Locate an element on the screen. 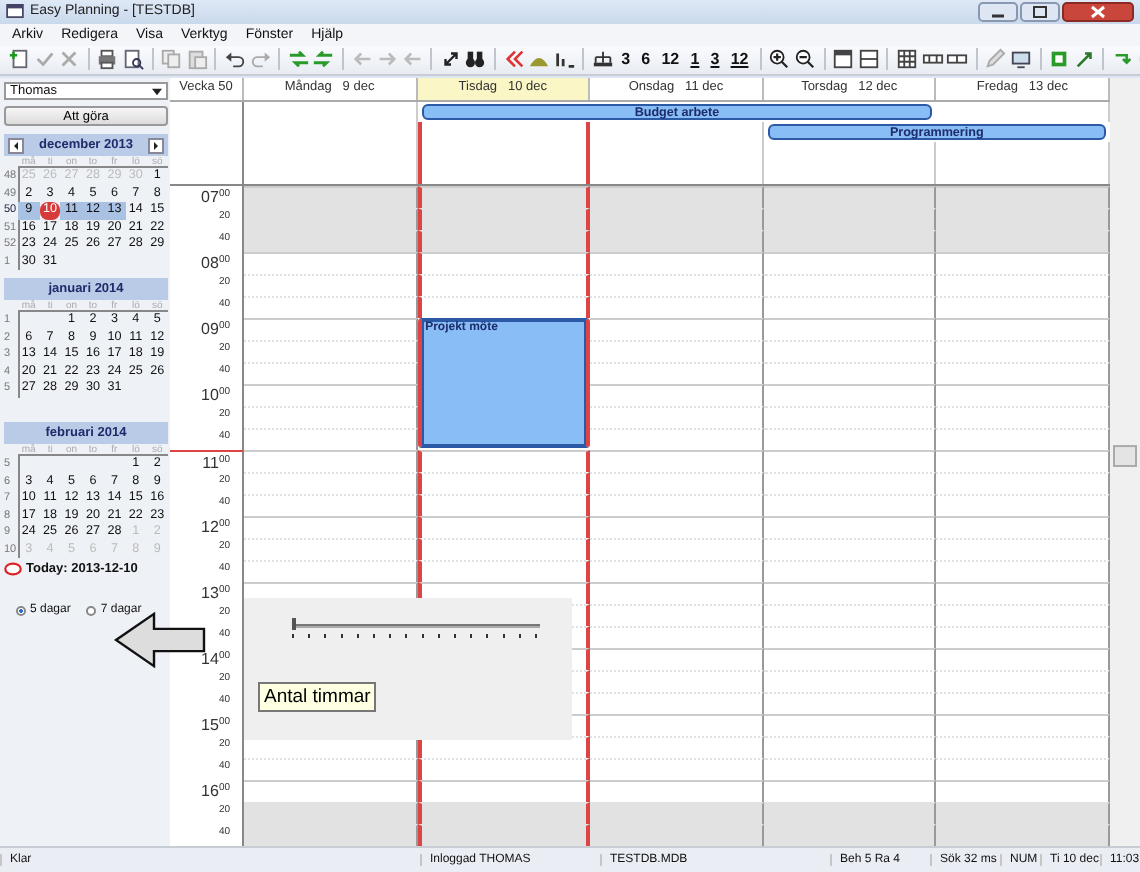 The image size is (1140, 872). all-day-cell is located at coordinates (504, 131).